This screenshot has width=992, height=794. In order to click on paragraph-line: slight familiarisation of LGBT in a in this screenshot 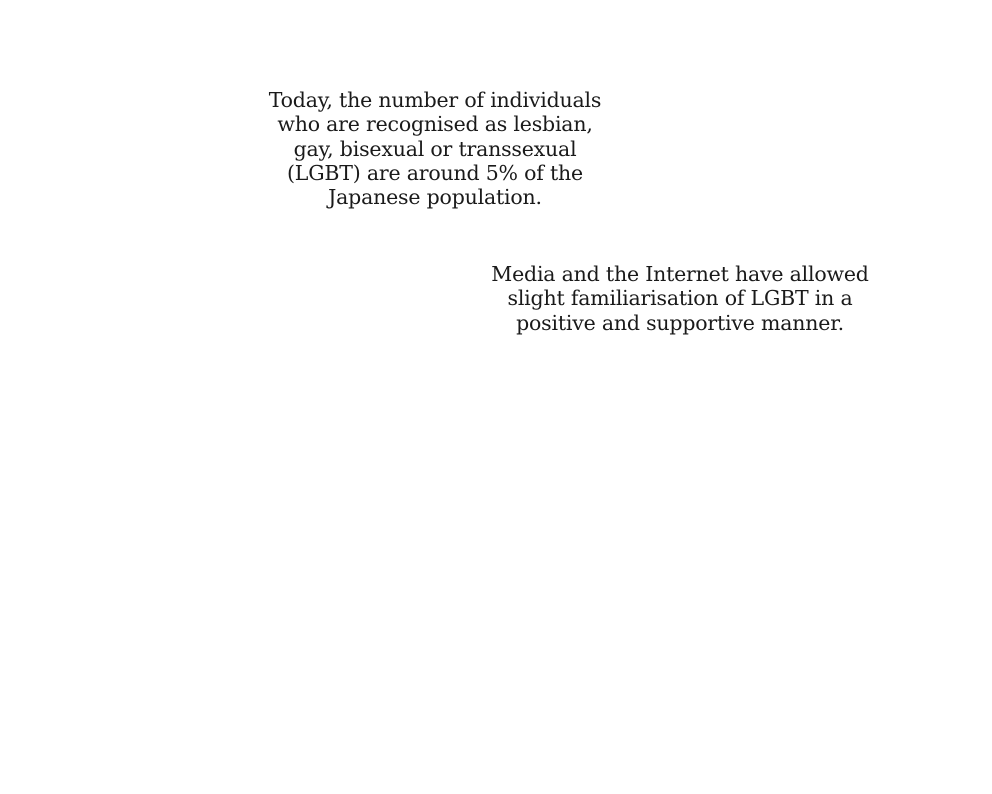, I will do `click(680, 298)`.